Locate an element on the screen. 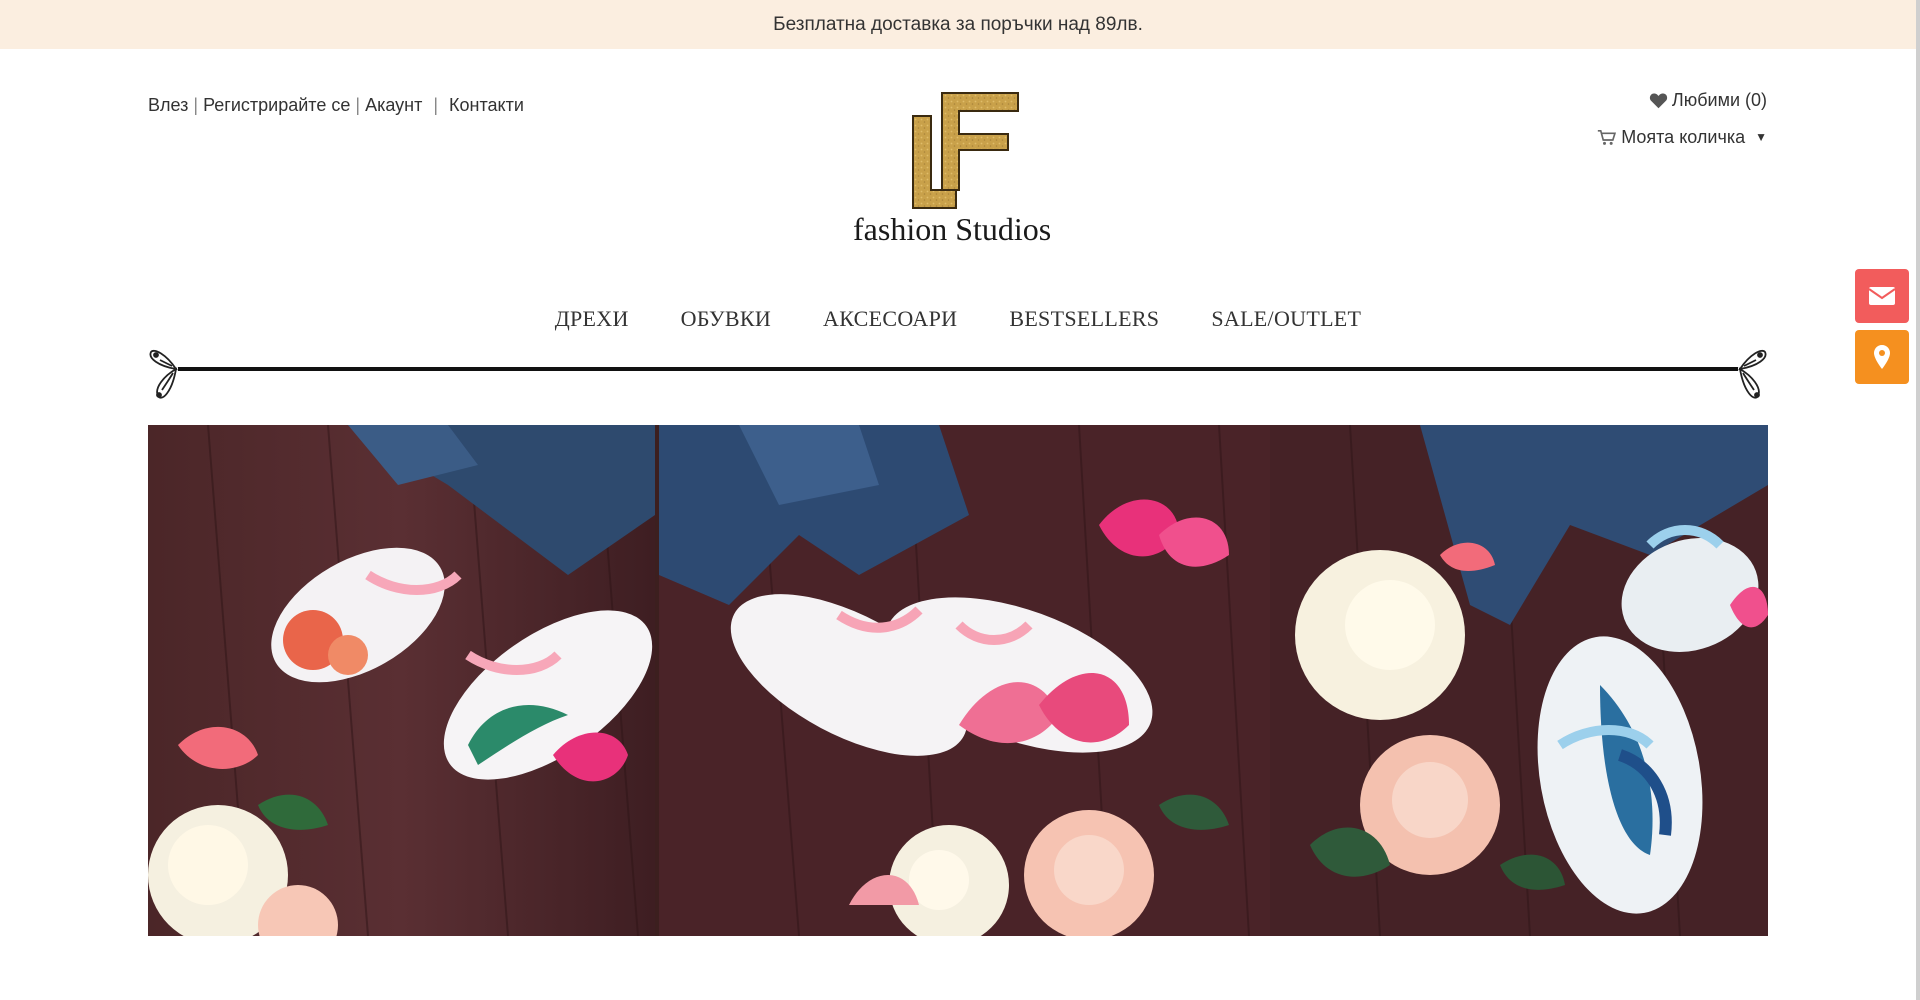 This screenshot has width=1920, height=1000. promo-text: Безплатна доставка за поръчки над 89лв. is located at coordinates (958, 24).